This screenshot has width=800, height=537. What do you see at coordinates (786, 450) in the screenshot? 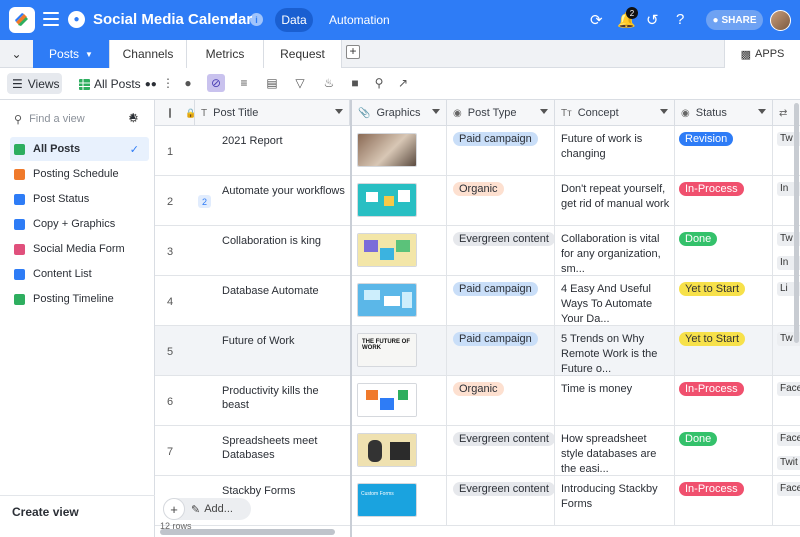
I see `channel-cell: Face Twit` at bounding box center [786, 450].